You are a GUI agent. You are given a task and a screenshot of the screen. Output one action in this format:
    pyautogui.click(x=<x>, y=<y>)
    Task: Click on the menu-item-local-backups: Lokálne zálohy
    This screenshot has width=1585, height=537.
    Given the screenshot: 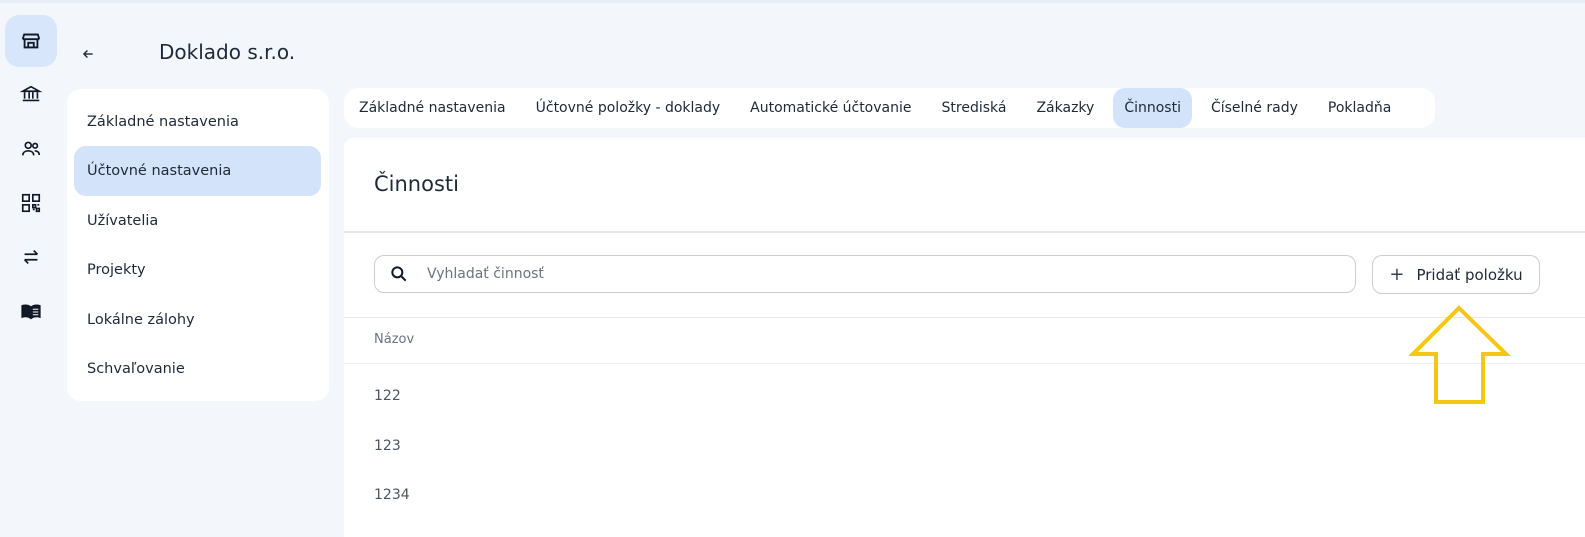 What is the action you would take?
    pyautogui.click(x=197, y=320)
    